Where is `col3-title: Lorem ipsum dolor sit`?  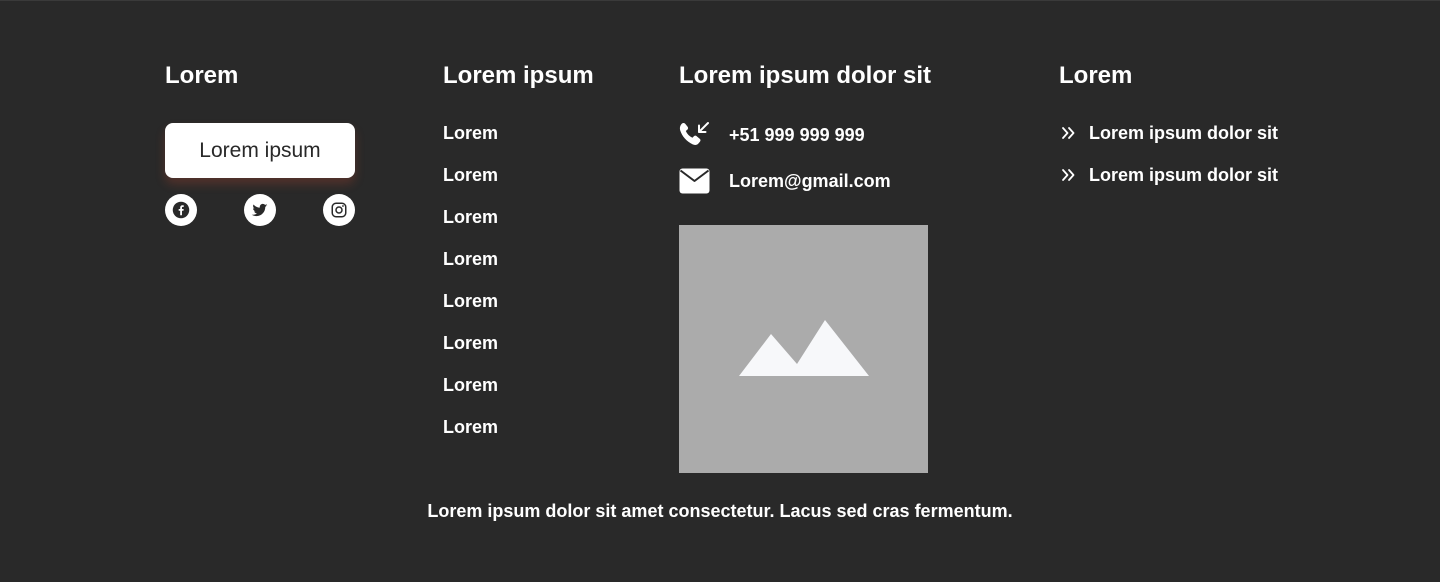 col3-title: Lorem ipsum dolor sit is located at coordinates (805, 75).